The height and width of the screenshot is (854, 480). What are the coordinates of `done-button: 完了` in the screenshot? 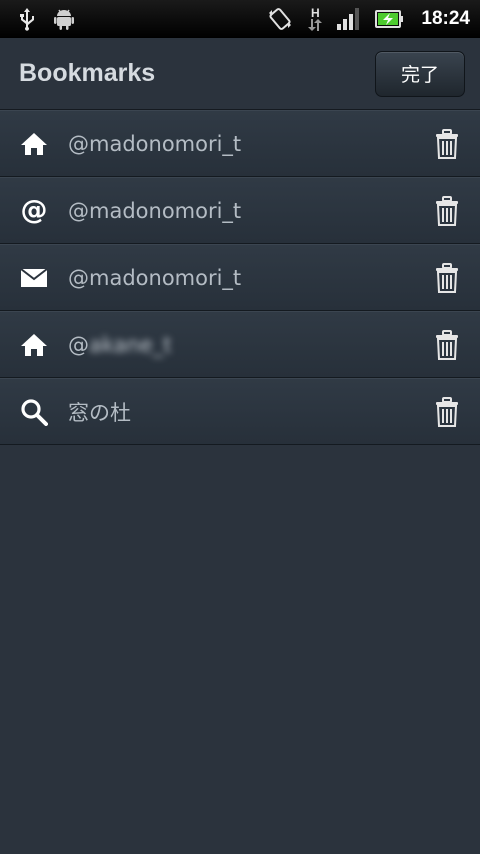 It's located at (420, 73).